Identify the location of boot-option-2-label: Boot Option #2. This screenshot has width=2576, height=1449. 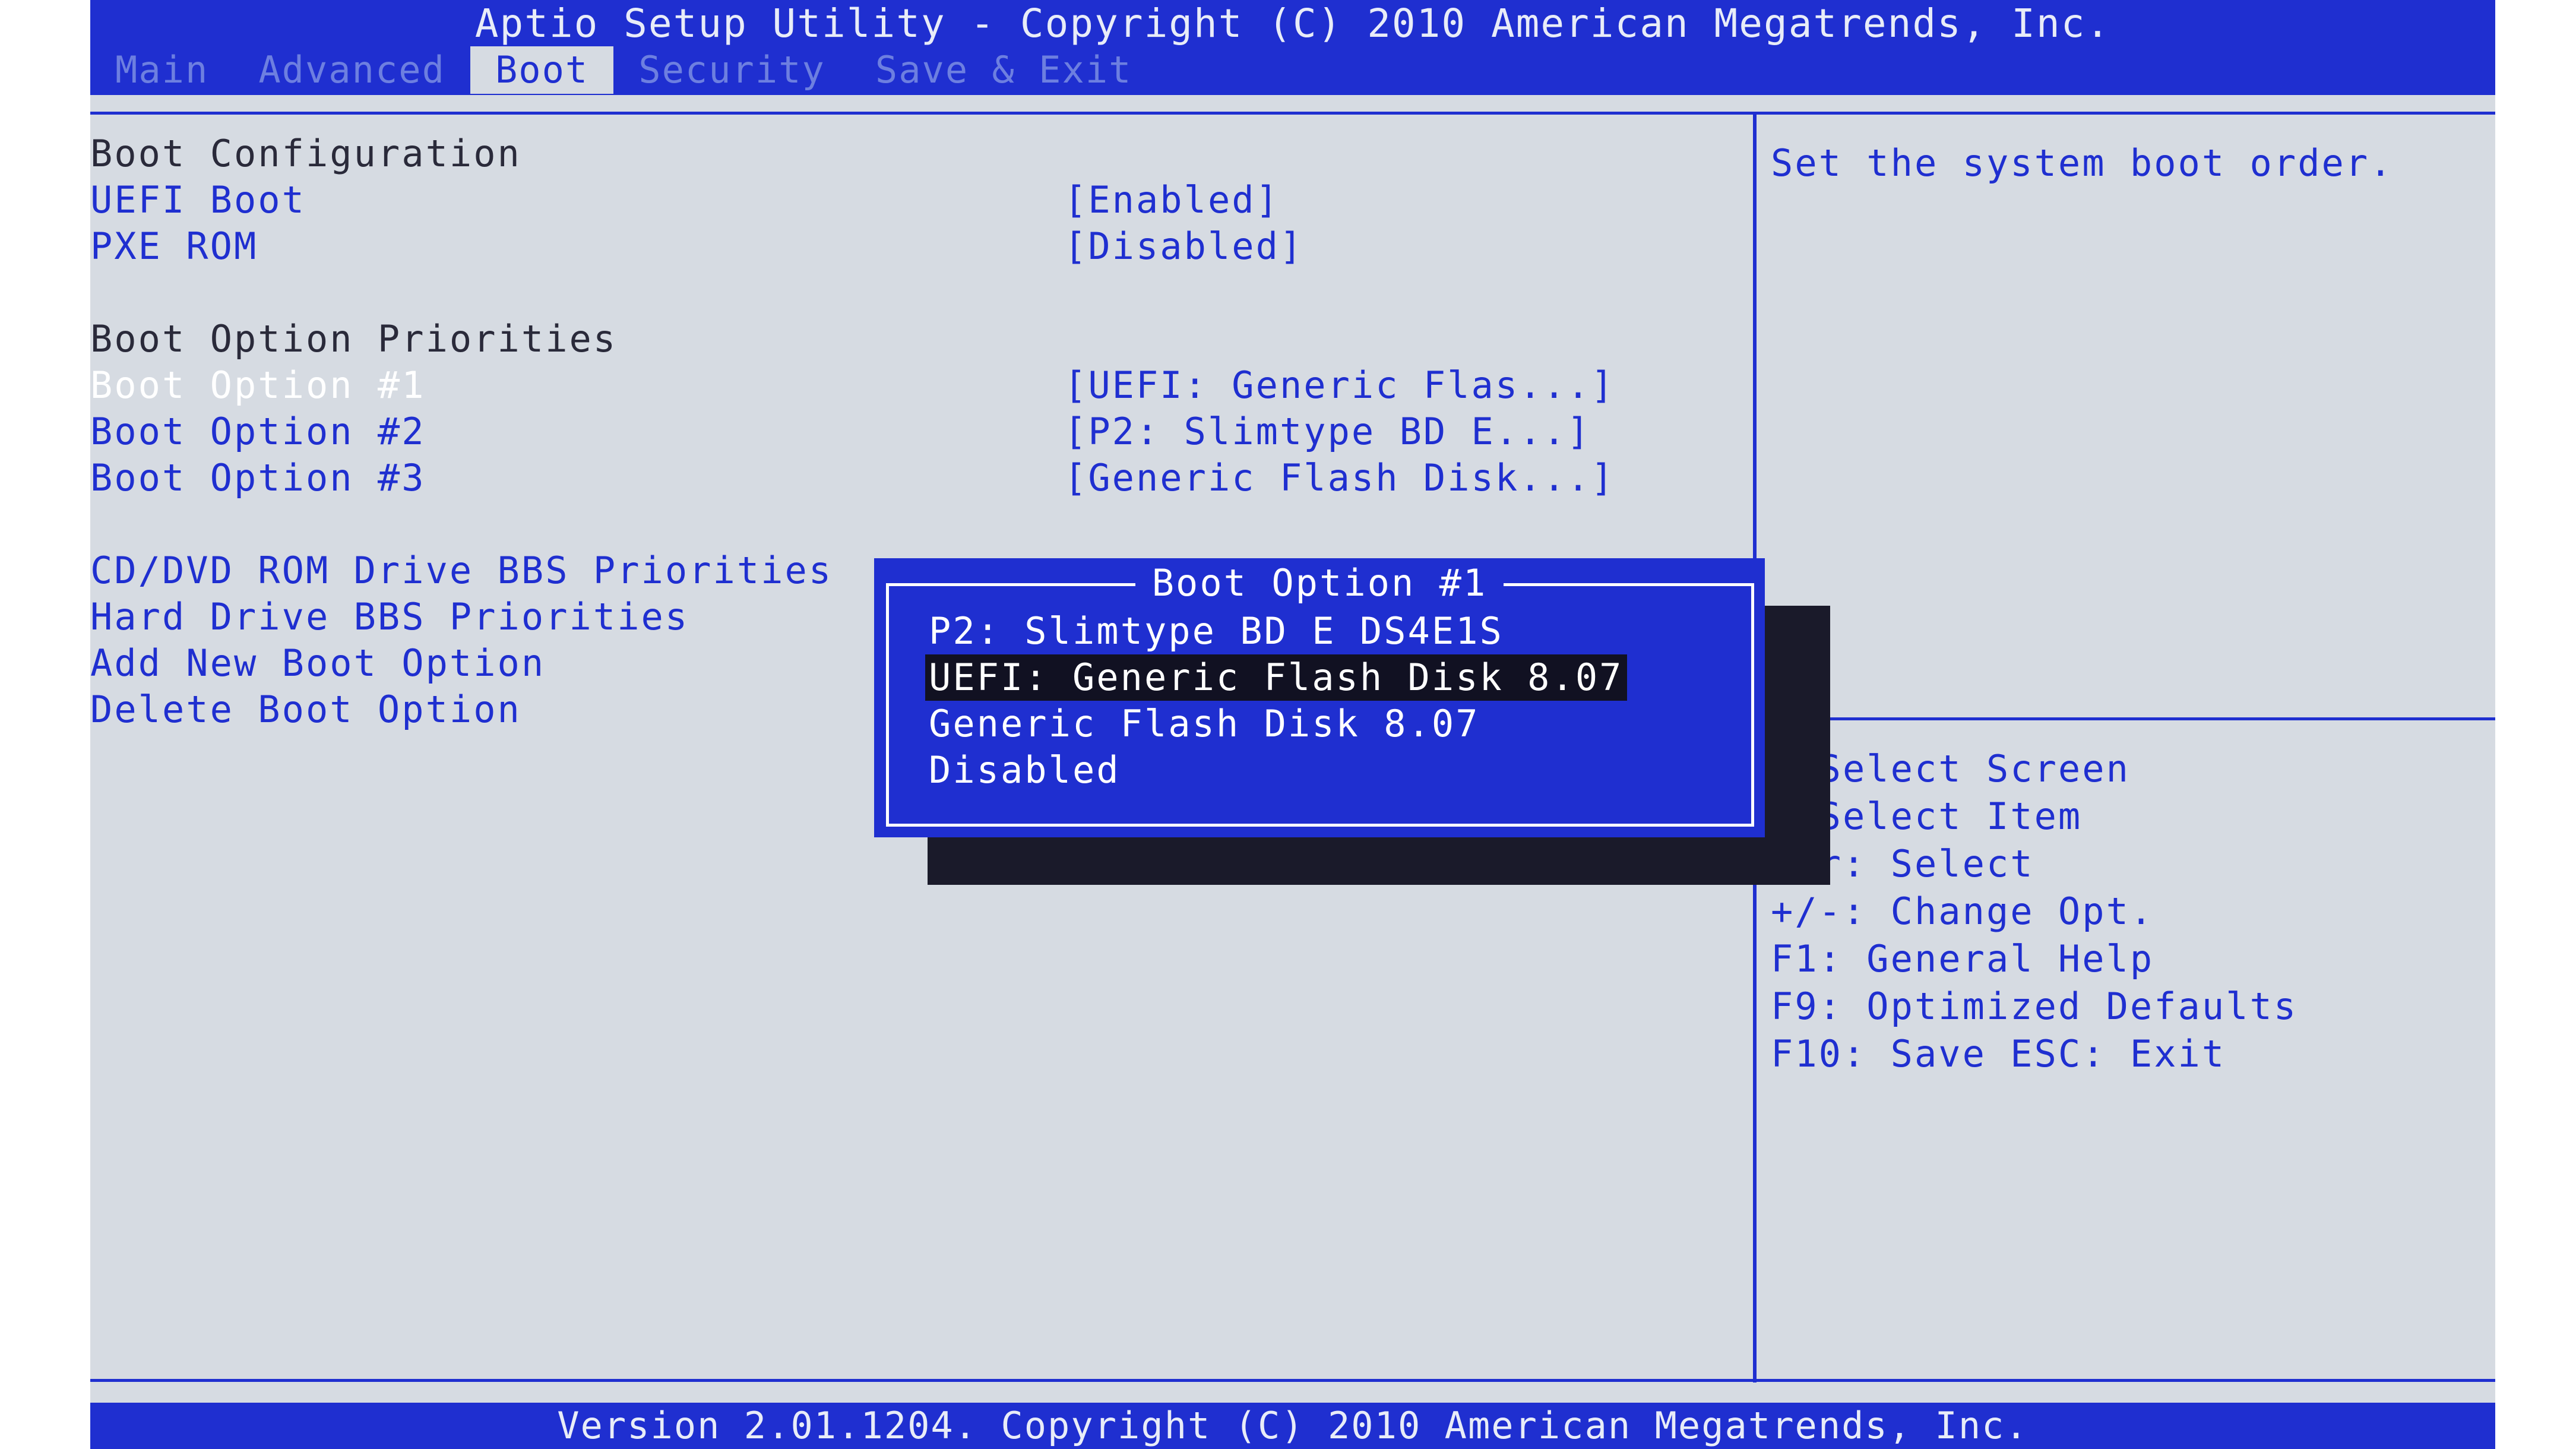
(258, 431).